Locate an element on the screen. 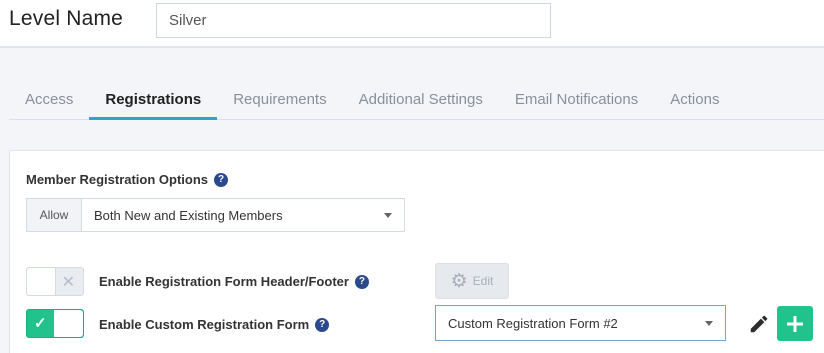 The height and width of the screenshot is (353, 824). edit-button-label: Edit is located at coordinates (483, 281).